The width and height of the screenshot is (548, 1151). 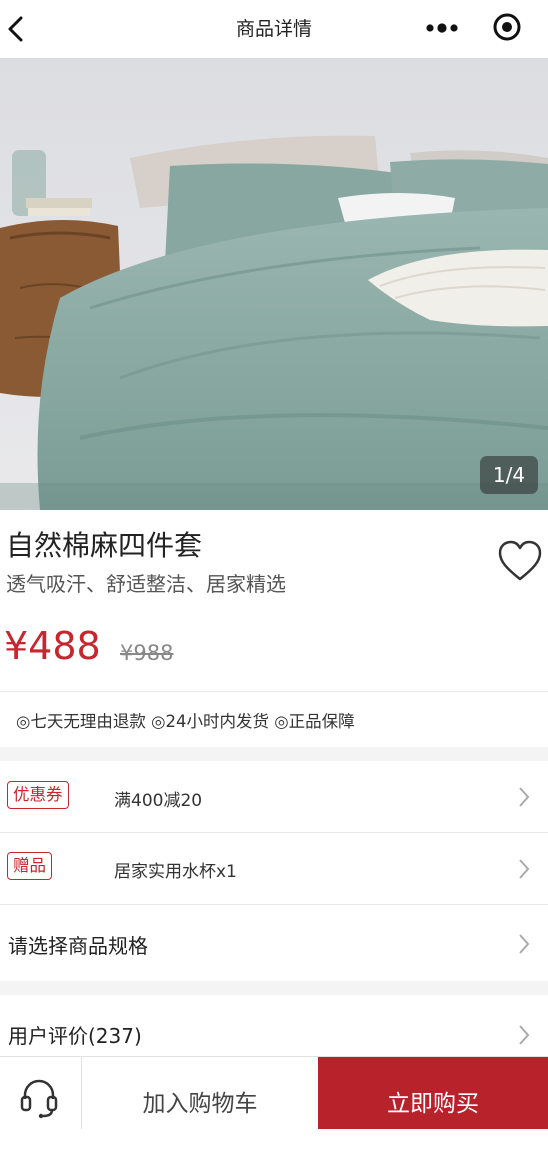 What do you see at coordinates (146, 584) in the screenshot?
I see `product-subtitle: 透气吸汗、舒适整洁、居家精选` at bounding box center [146, 584].